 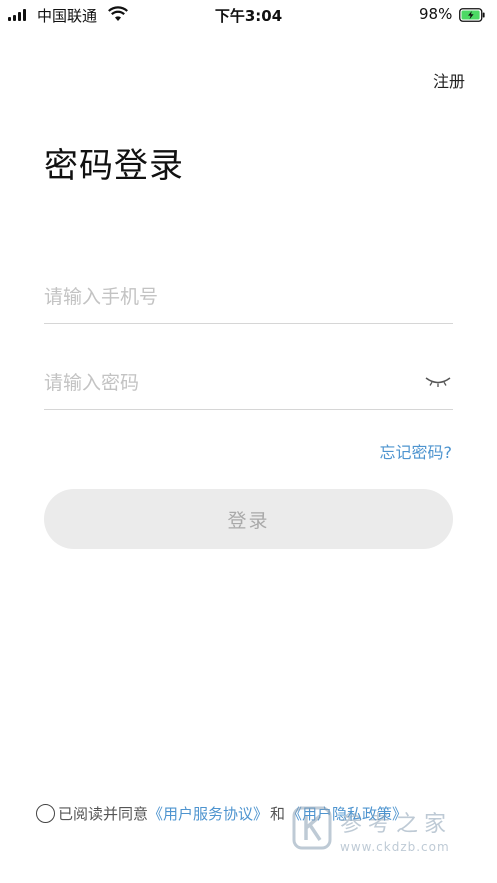 I want to click on phone-input, so click(x=224, y=297).